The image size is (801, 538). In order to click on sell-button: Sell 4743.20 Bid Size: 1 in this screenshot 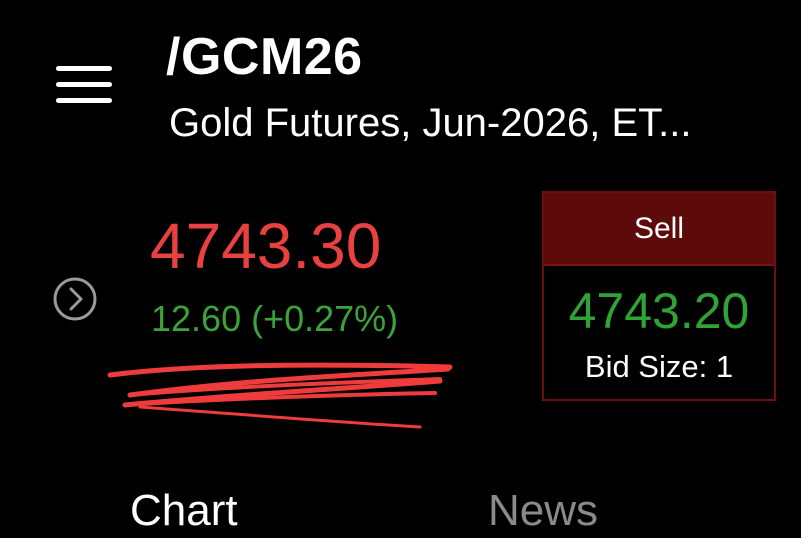, I will do `click(659, 296)`.